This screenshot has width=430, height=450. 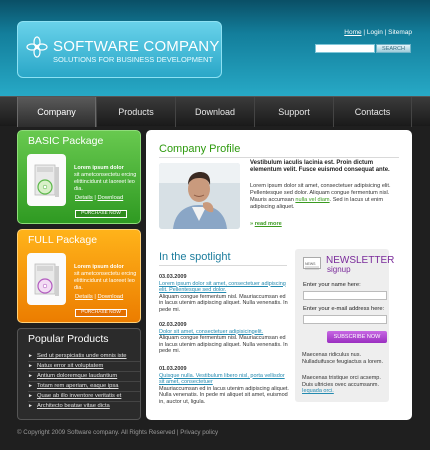 I want to click on company-profile-title: Company Profile, so click(x=200, y=149).